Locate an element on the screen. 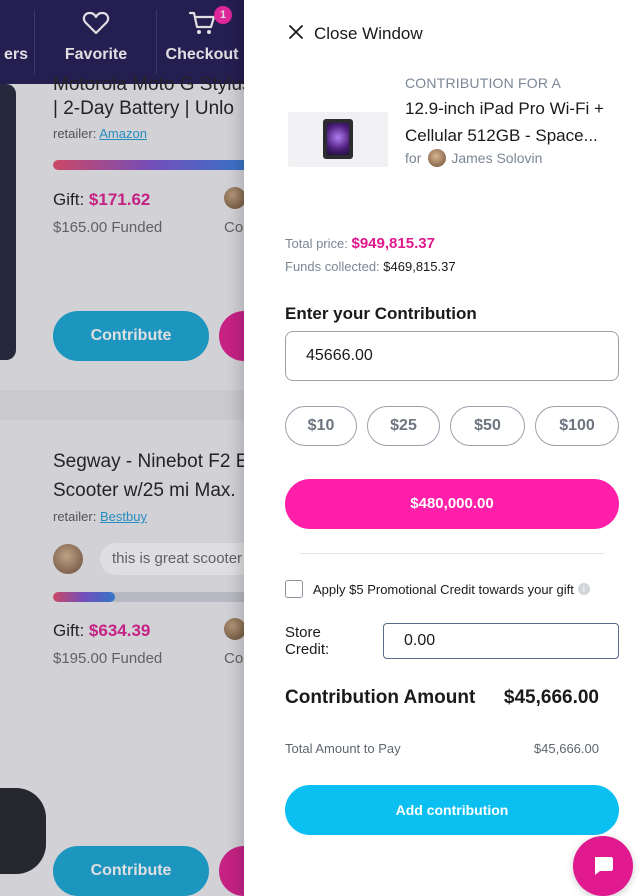 Image resolution: width=642 pixels, height=896 pixels. promo-credit-checkbox is located at coordinates (294, 589).